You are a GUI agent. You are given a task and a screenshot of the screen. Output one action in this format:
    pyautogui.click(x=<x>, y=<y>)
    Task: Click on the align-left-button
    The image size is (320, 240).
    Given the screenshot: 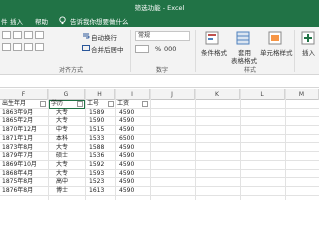 What is the action you would take?
    pyautogui.click(x=6, y=47)
    